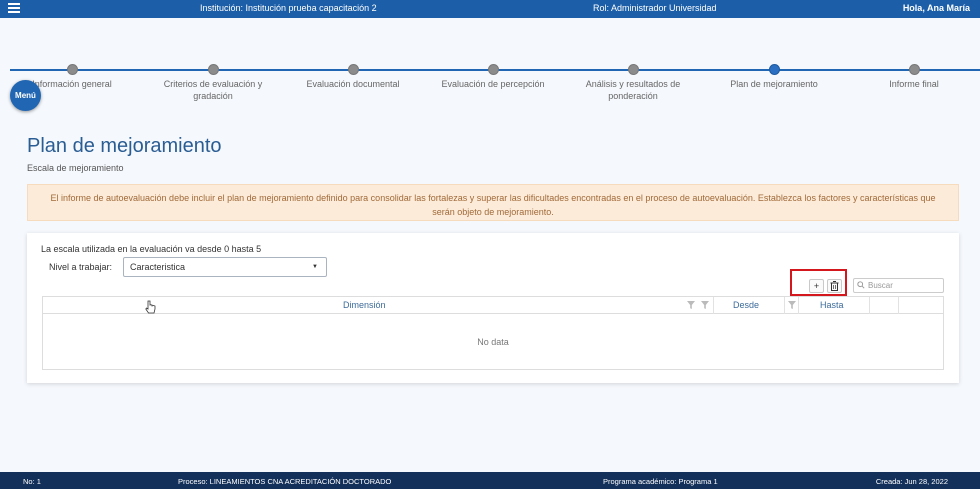 The image size is (980, 489). I want to click on menu-button: Menú, so click(25, 95).